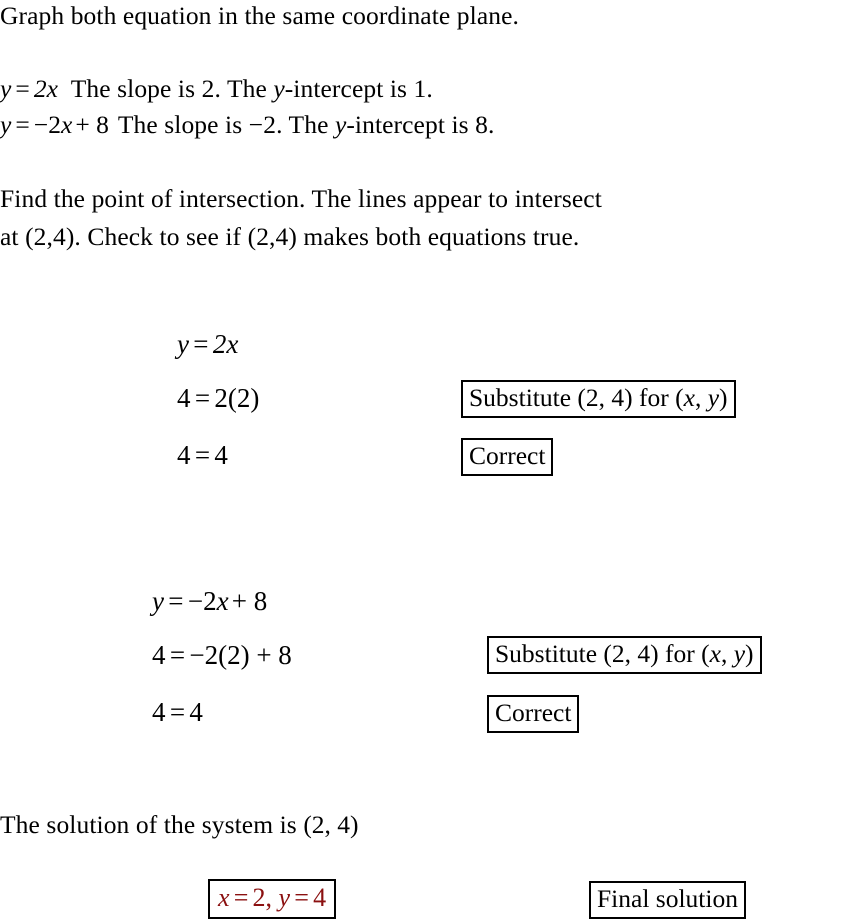 This screenshot has width=847, height=924. Describe the element at coordinates (420, 124) in the screenshot. I see `equation-2-description-tail: -intercept is 8.` at that location.